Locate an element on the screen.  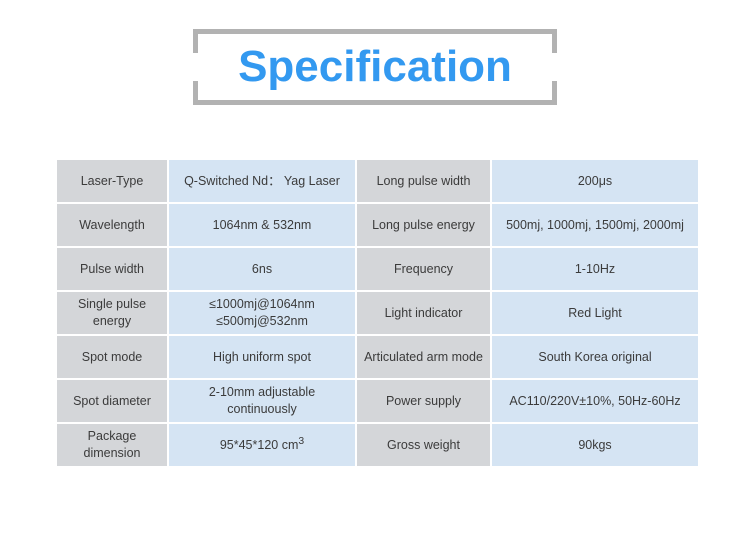
page-title: Specification is located at coordinates (375, 66).